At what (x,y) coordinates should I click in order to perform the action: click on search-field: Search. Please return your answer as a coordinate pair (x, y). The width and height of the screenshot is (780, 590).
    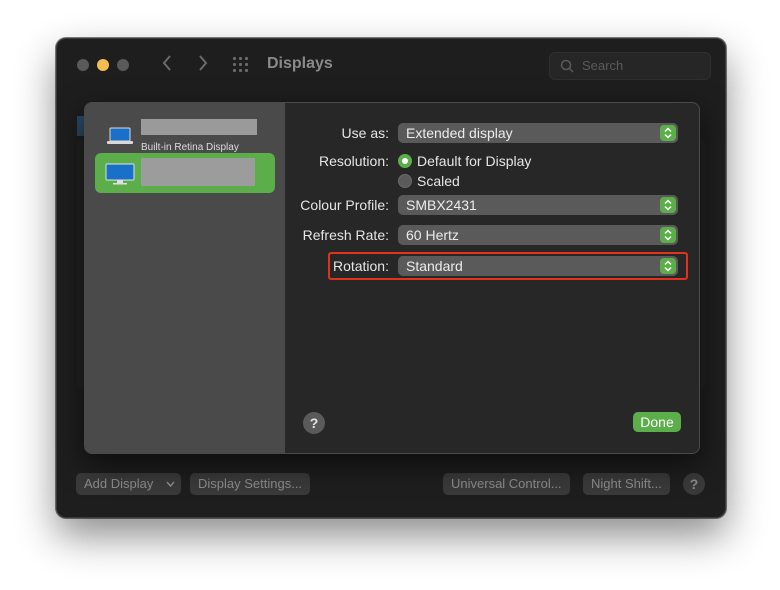
    Looking at the image, I should click on (630, 66).